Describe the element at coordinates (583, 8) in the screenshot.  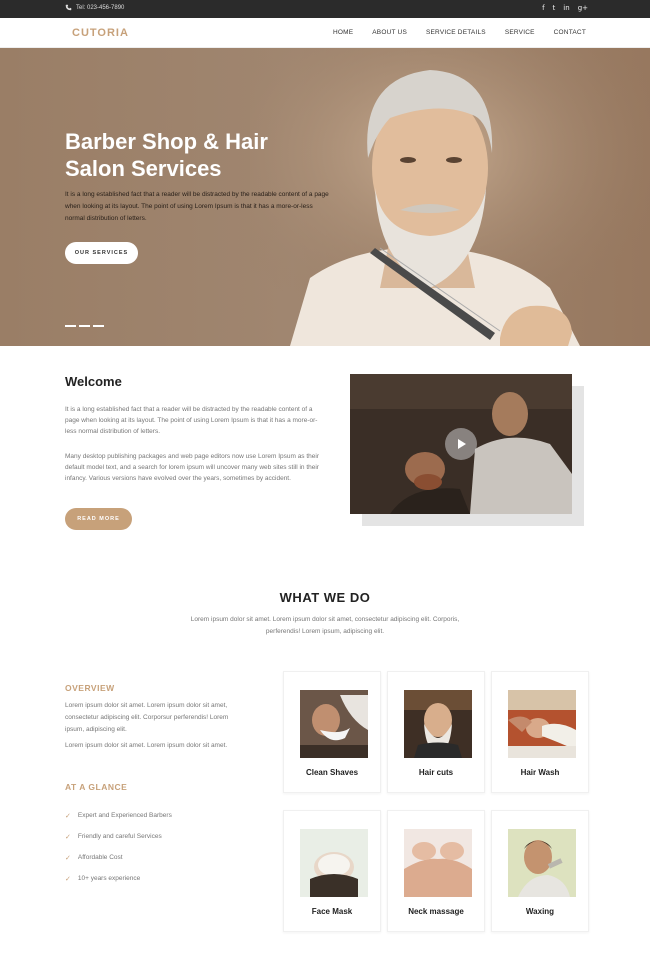
I see `google-plus-icon: g+` at that location.